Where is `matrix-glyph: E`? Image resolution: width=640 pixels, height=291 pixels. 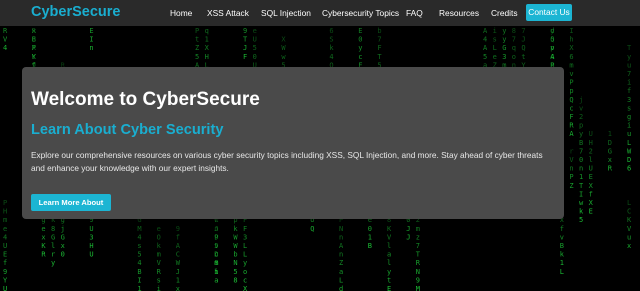
matrix-glyph: E is located at coordinates (591, 212).